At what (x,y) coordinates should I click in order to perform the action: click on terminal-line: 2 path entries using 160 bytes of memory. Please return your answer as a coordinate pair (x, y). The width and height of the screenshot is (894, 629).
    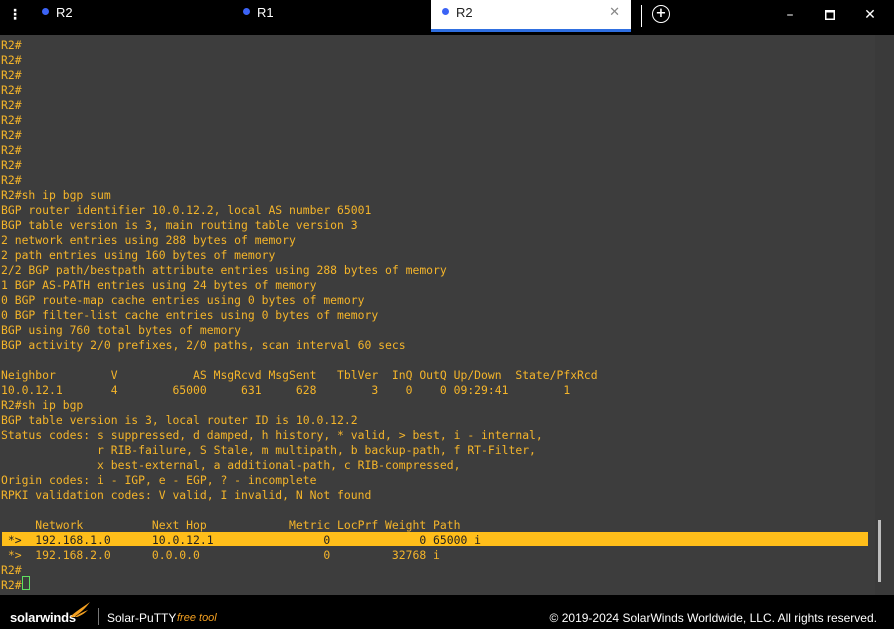
    Looking at the image, I should click on (138, 255).